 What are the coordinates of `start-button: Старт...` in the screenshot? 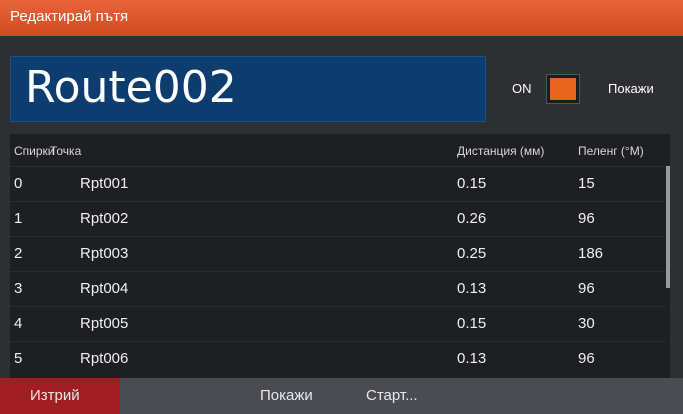 It's located at (400, 396).